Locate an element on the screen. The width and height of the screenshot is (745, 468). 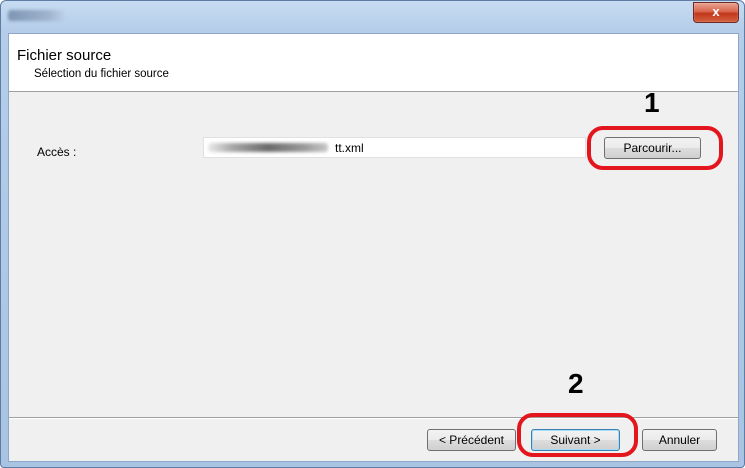
path-redacted is located at coordinates (268, 147).